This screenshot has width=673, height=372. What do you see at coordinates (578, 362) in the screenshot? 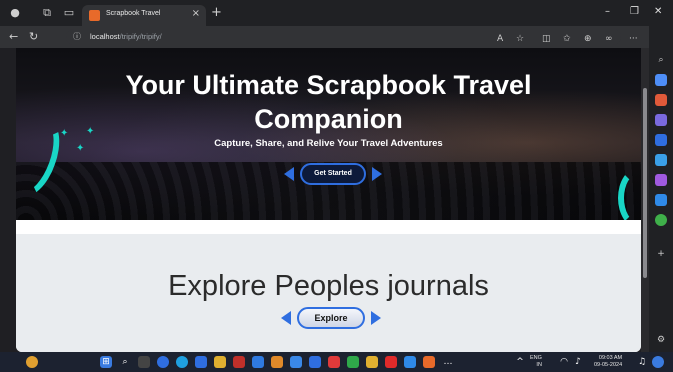
I see `volume-icon: ♪` at bounding box center [578, 362].